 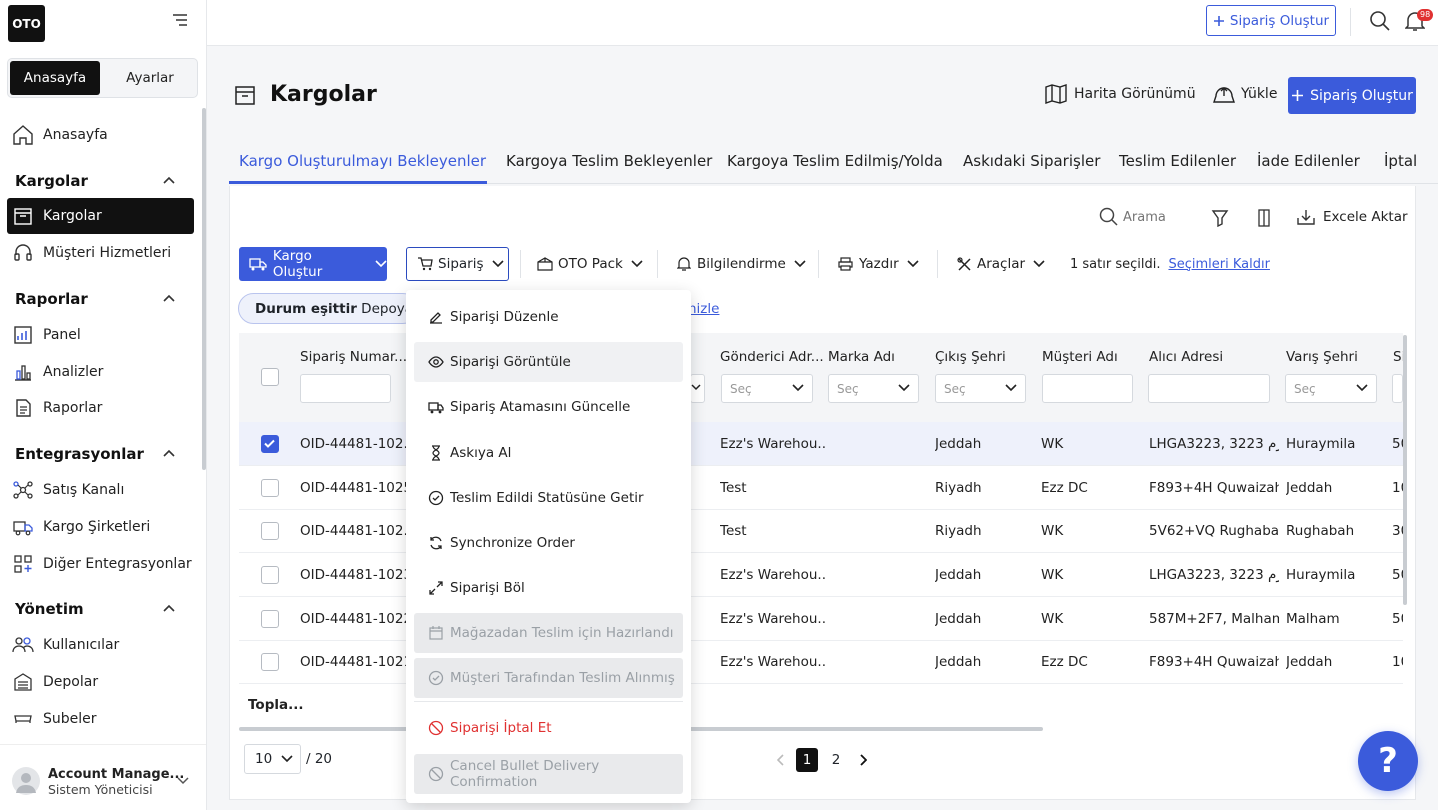 What do you see at coordinates (100, 216) in the screenshot?
I see `sidebar-item-kargolar: Kargolar` at bounding box center [100, 216].